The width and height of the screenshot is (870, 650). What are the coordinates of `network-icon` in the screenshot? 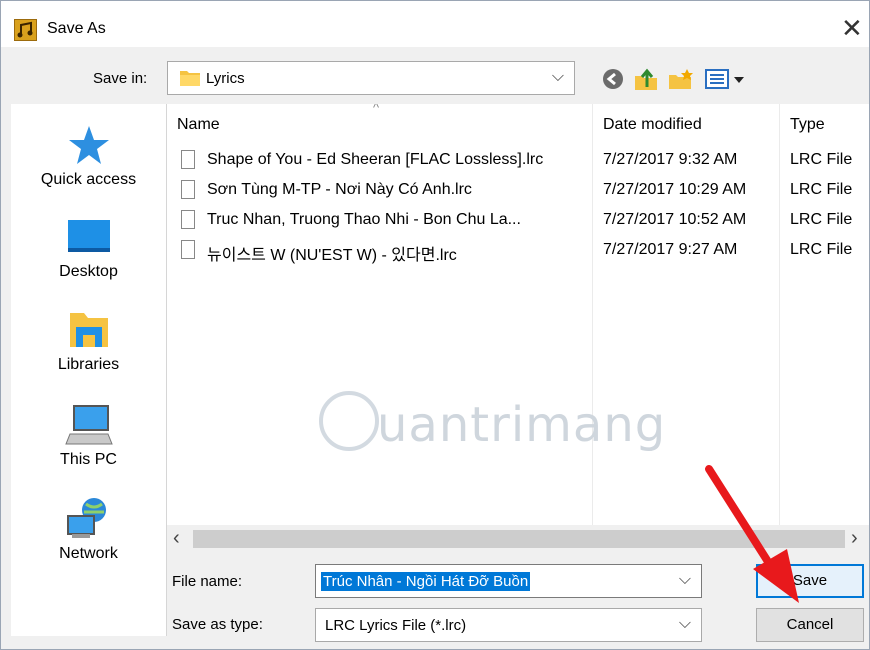 It's located at (86, 518).